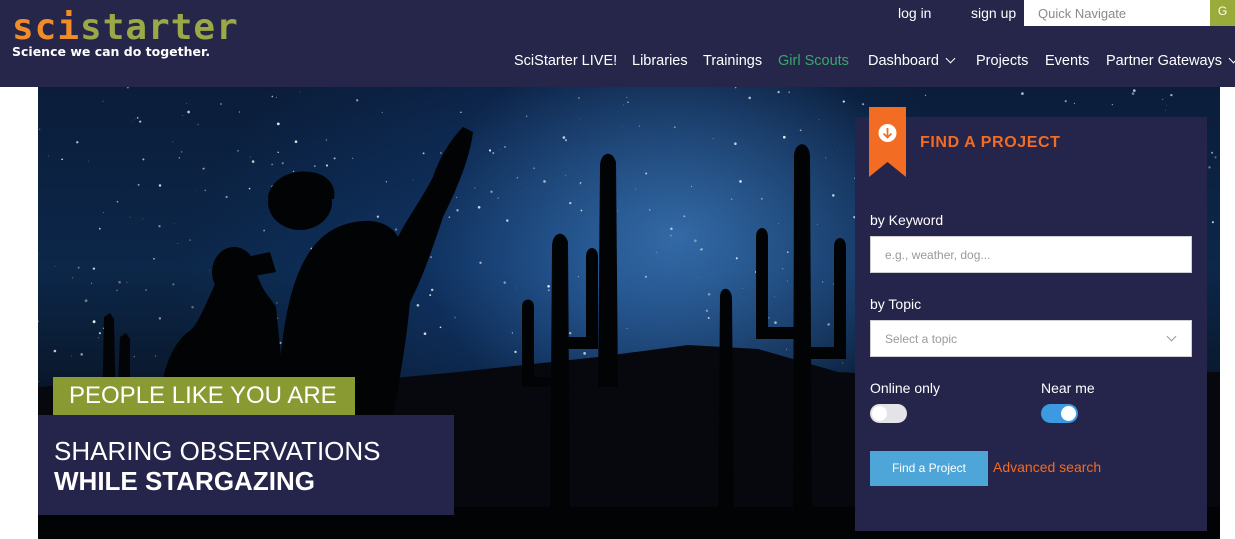  What do you see at coordinates (184, 481) in the screenshot?
I see `hero-headline-line2: WHILE STARGAZING` at bounding box center [184, 481].